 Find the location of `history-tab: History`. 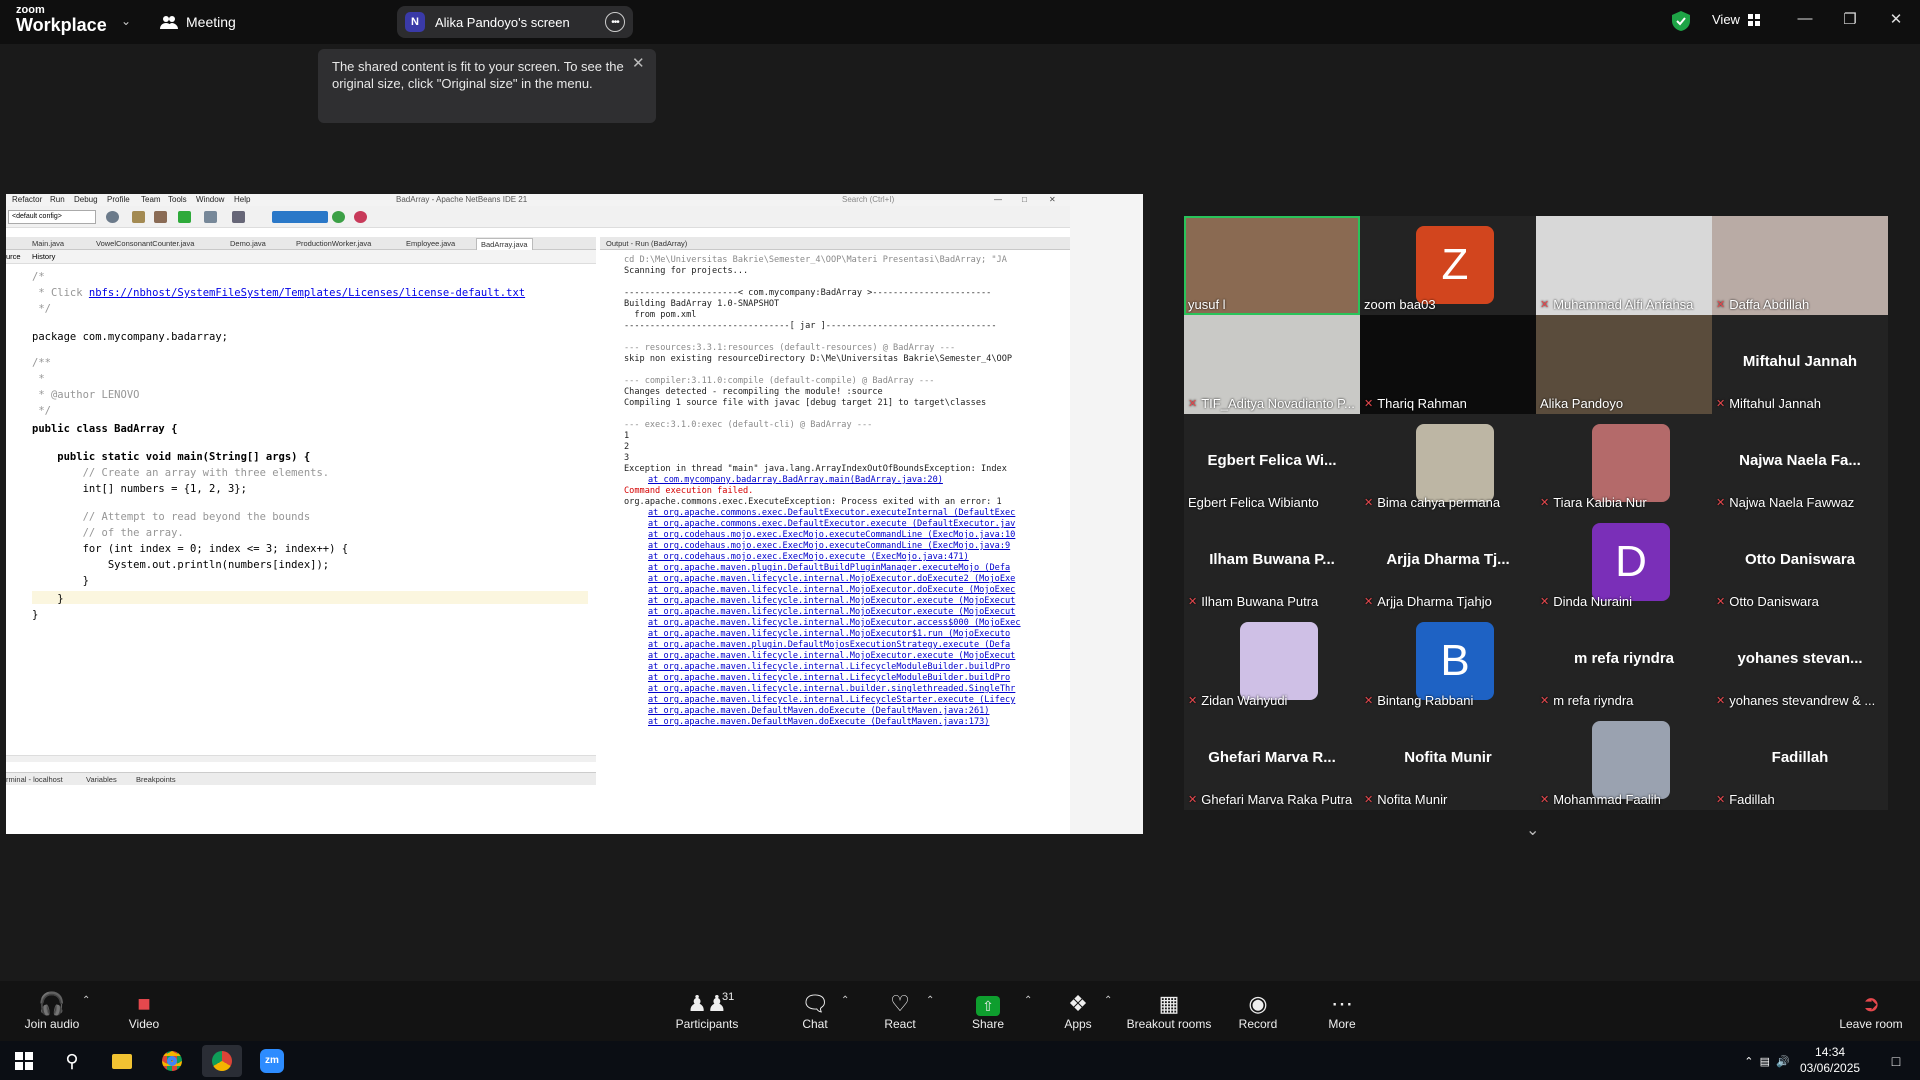

history-tab: History is located at coordinates (43, 256).